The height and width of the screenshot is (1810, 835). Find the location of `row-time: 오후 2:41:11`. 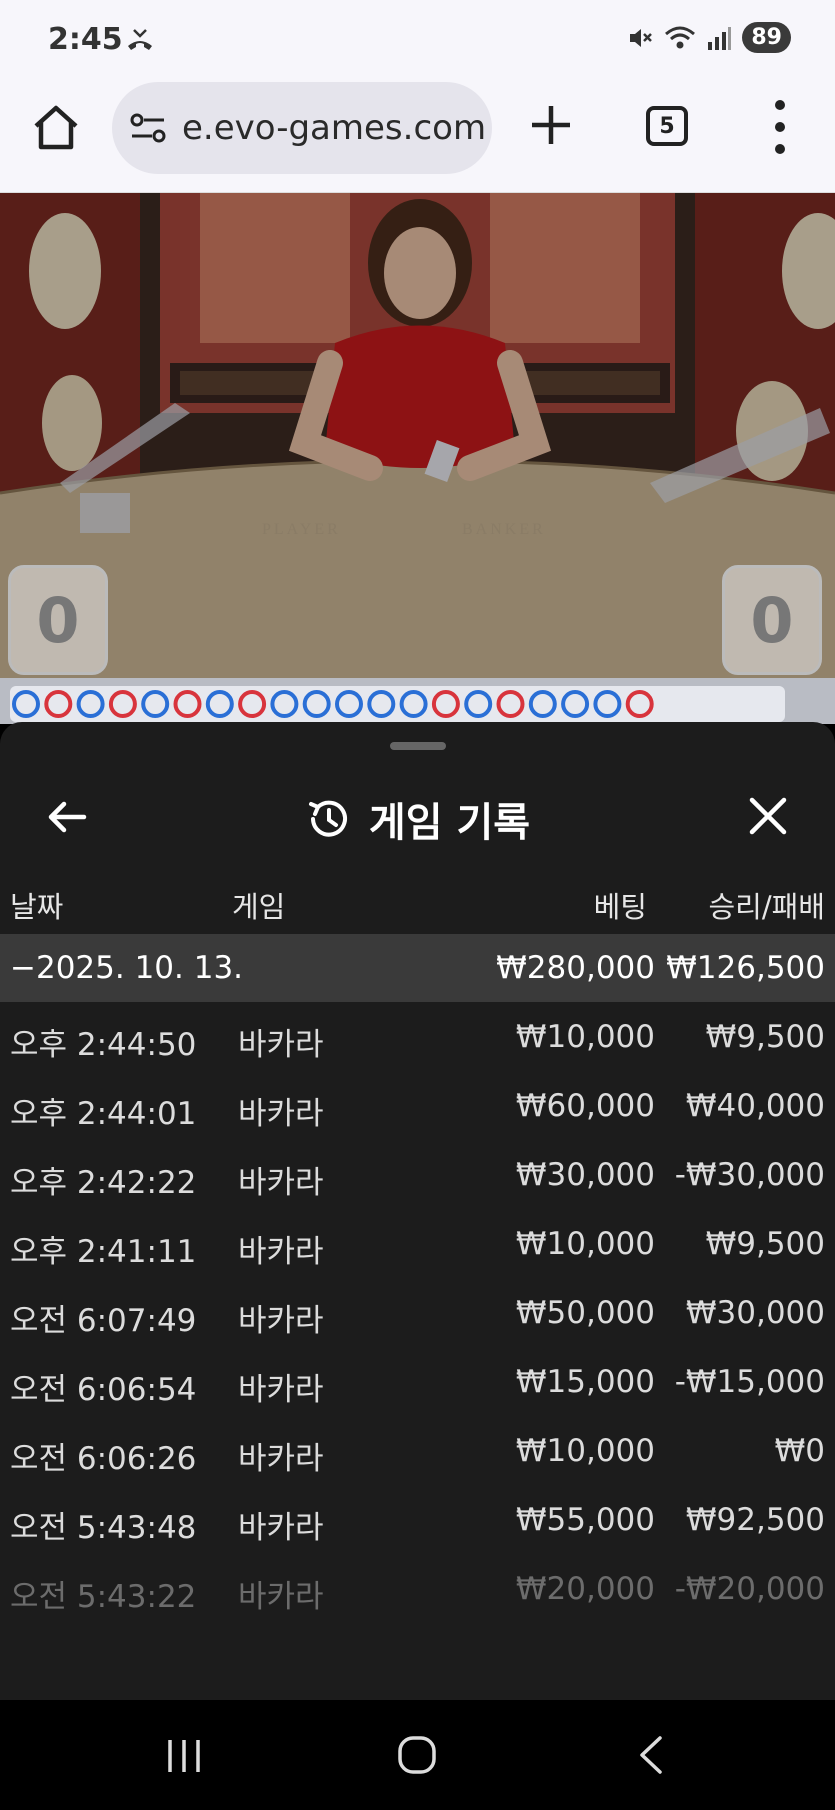

row-time: 오후 2:41:11 is located at coordinates (103, 1252).